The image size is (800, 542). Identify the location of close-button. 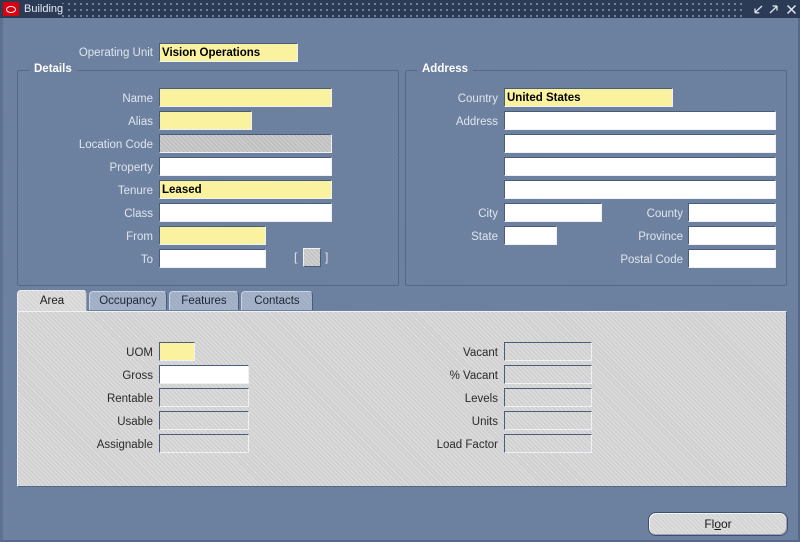
(791, 9).